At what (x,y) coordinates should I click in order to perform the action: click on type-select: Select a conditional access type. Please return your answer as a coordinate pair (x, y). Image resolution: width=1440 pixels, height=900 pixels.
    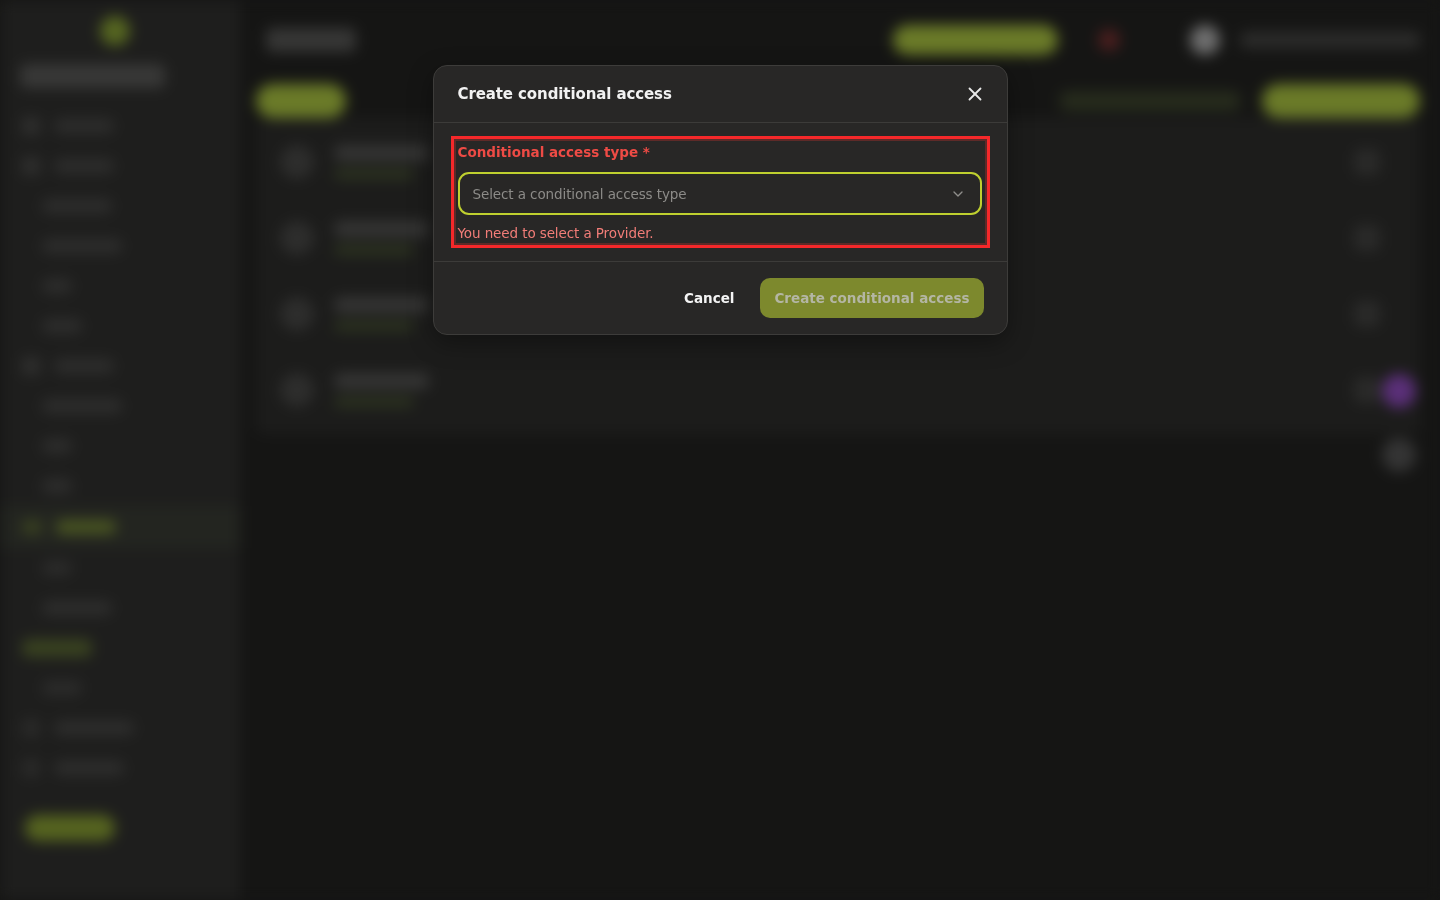
    Looking at the image, I should click on (719, 193).